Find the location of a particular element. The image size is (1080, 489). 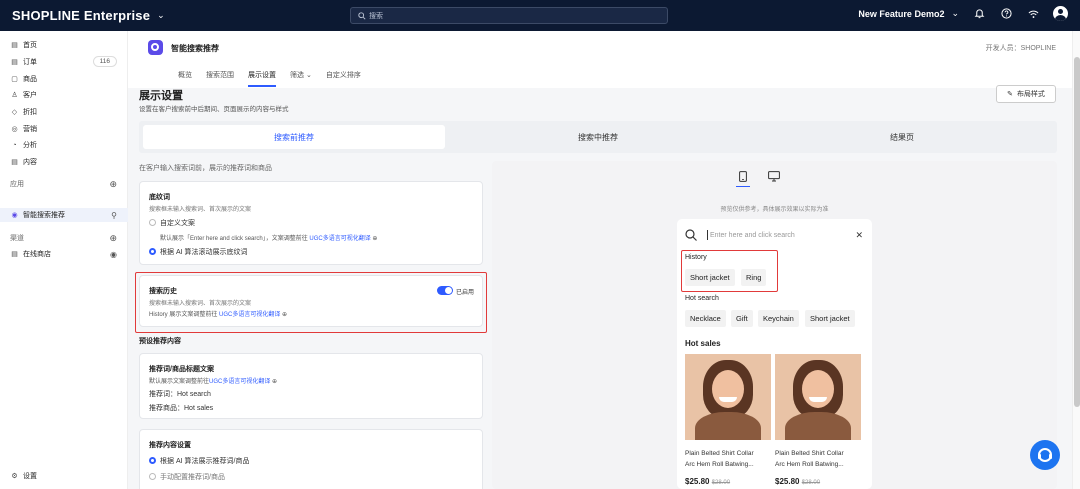

pin-icon: ⚲ is located at coordinates (114, 215).